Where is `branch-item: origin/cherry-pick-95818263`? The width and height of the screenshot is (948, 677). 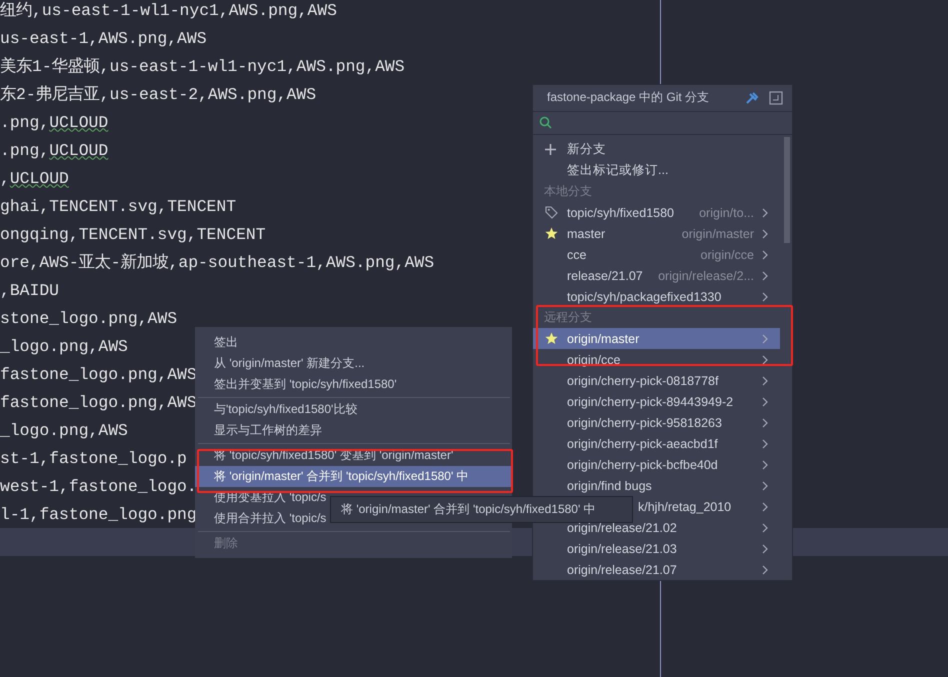 branch-item: origin/cherry-pick-95818263 is located at coordinates (656, 422).